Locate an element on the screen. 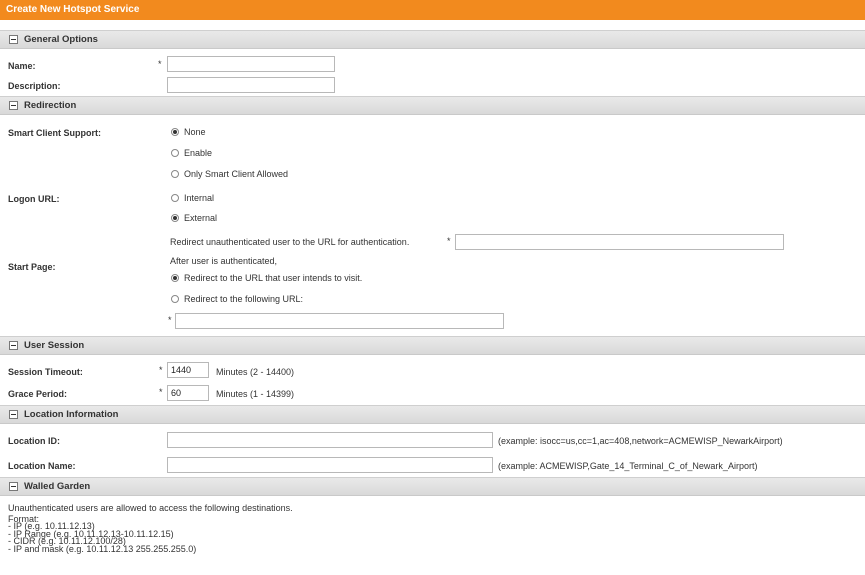 The image size is (865, 575). section-user-session: User Session is located at coordinates (432, 345).